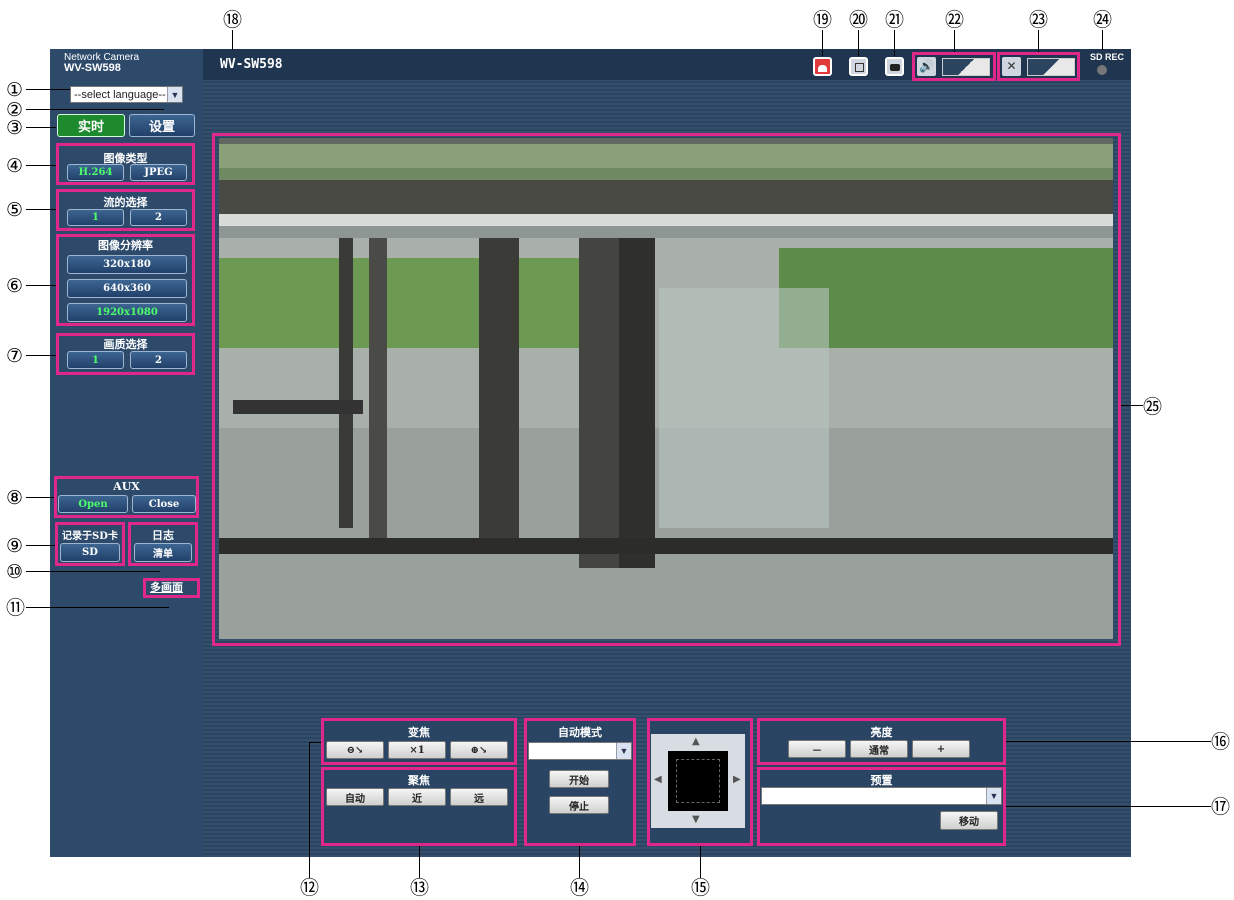  What do you see at coordinates (419, 780) in the screenshot?
I see `focus-title: 聚焦` at bounding box center [419, 780].